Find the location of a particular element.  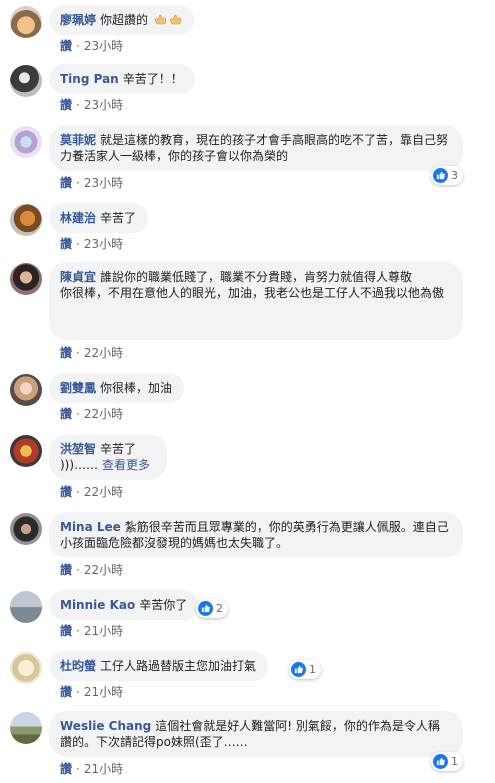

commenter-name: Minnie Kao is located at coordinates (97, 605).